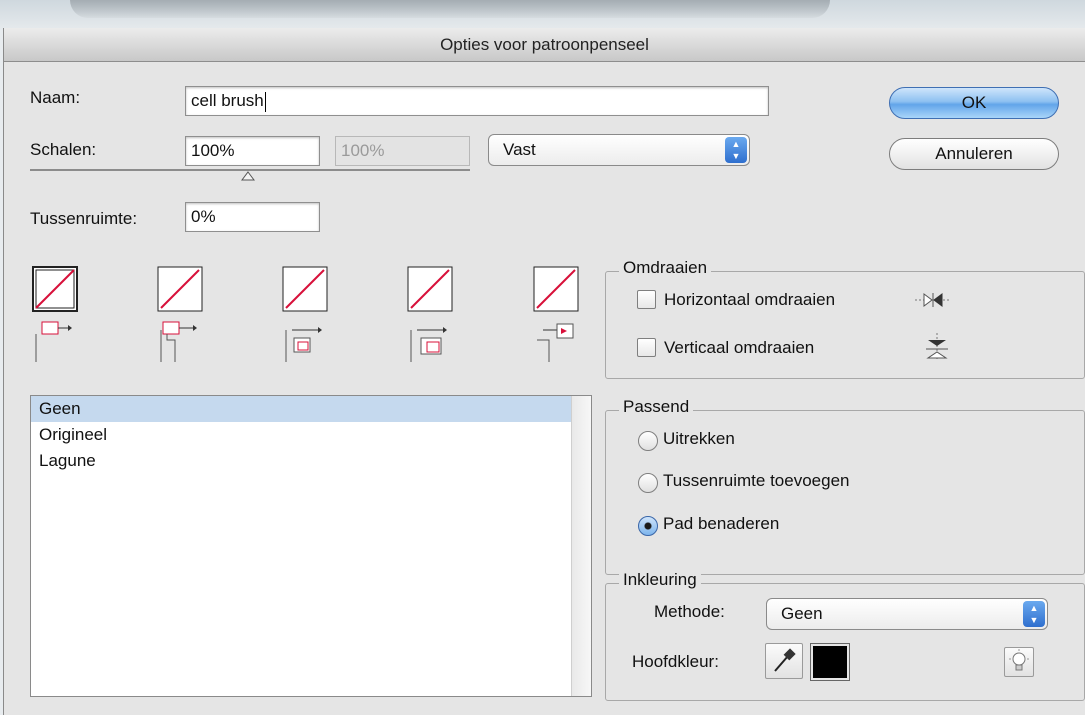  I want to click on fit-option-label: Uitrekken, so click(699, 438).